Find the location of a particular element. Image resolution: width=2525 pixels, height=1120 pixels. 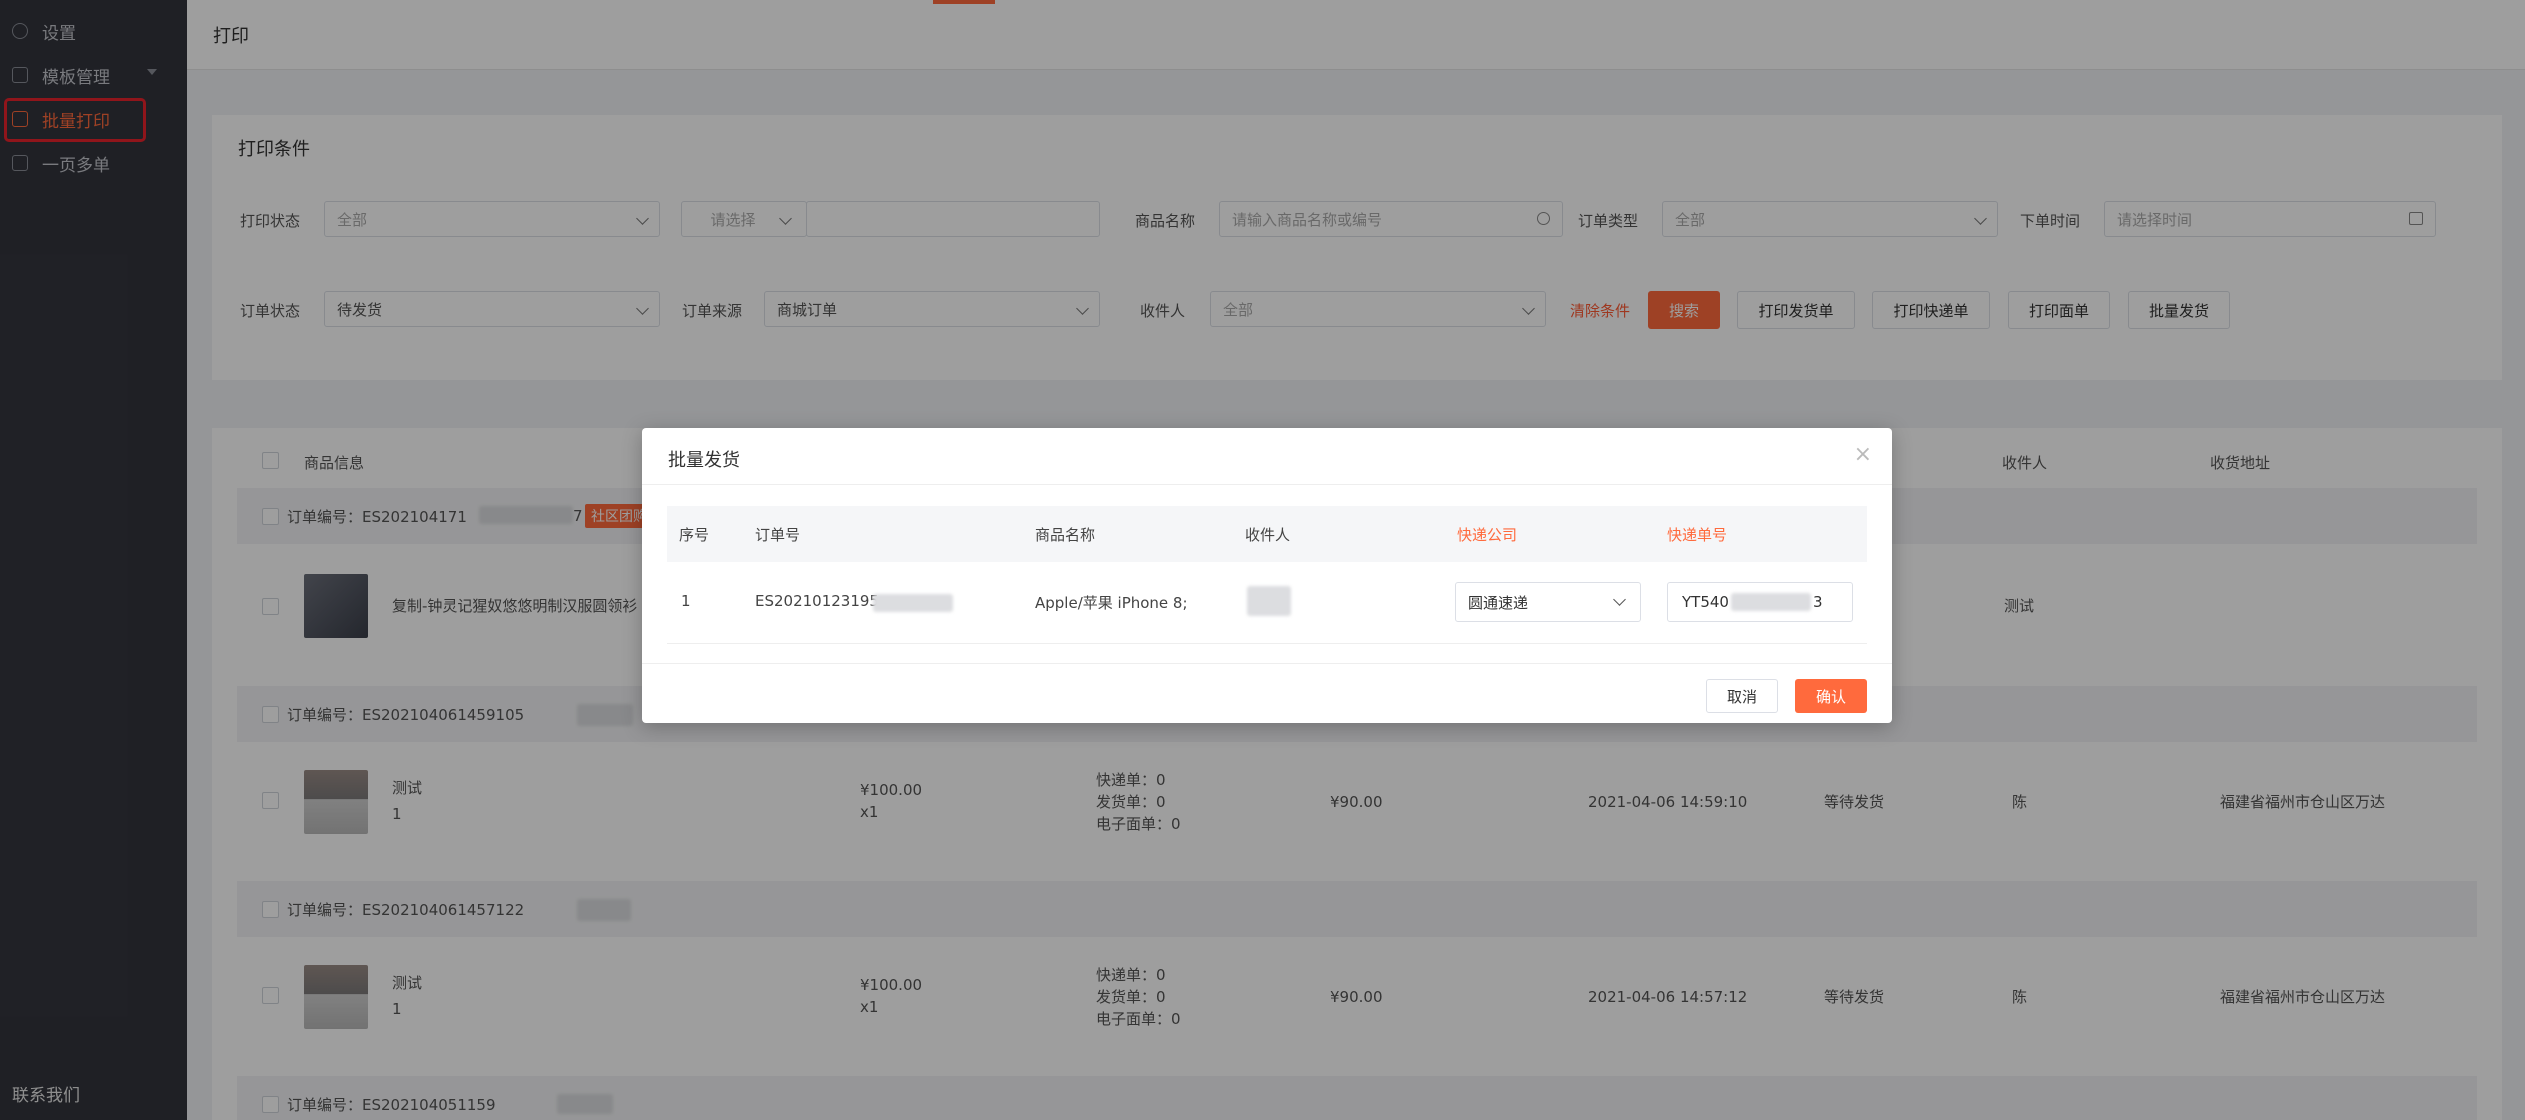

dialog-footer-divider is located at coordinates (1267, 663).